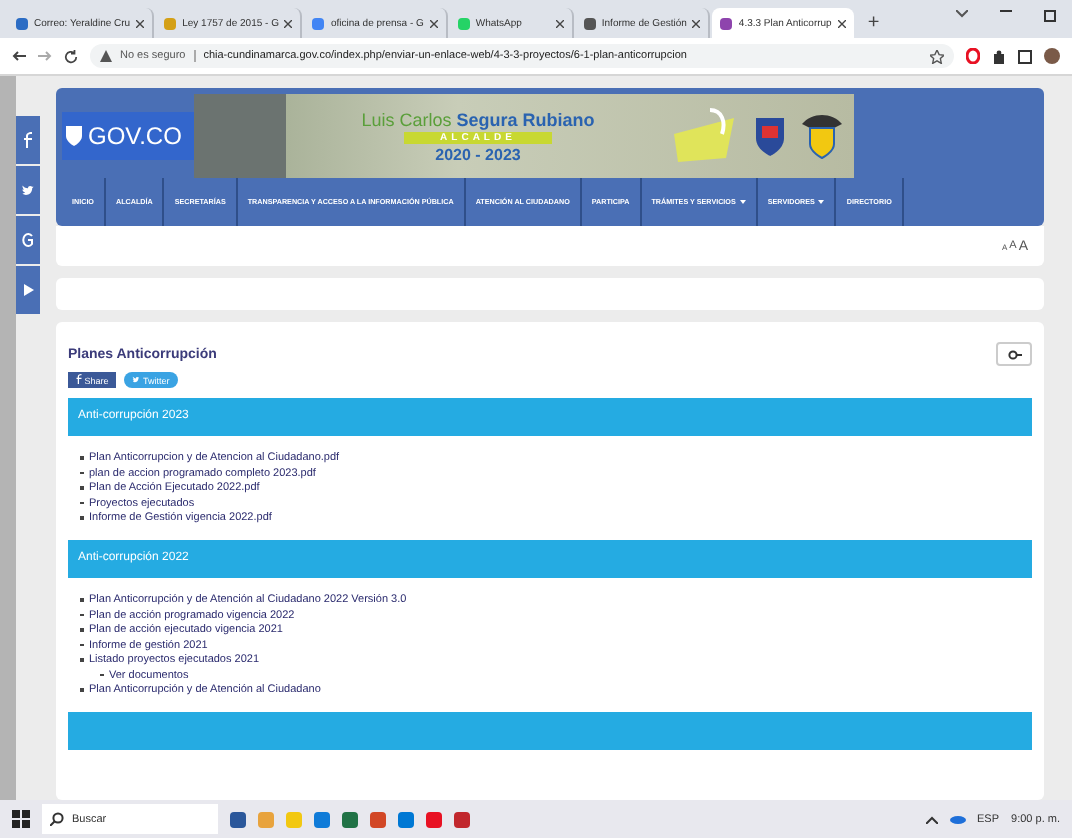 Image resolution: width=1072 pixels, height=838 pixels. I want to click on municipal-crest-icon, so click(770, 136).